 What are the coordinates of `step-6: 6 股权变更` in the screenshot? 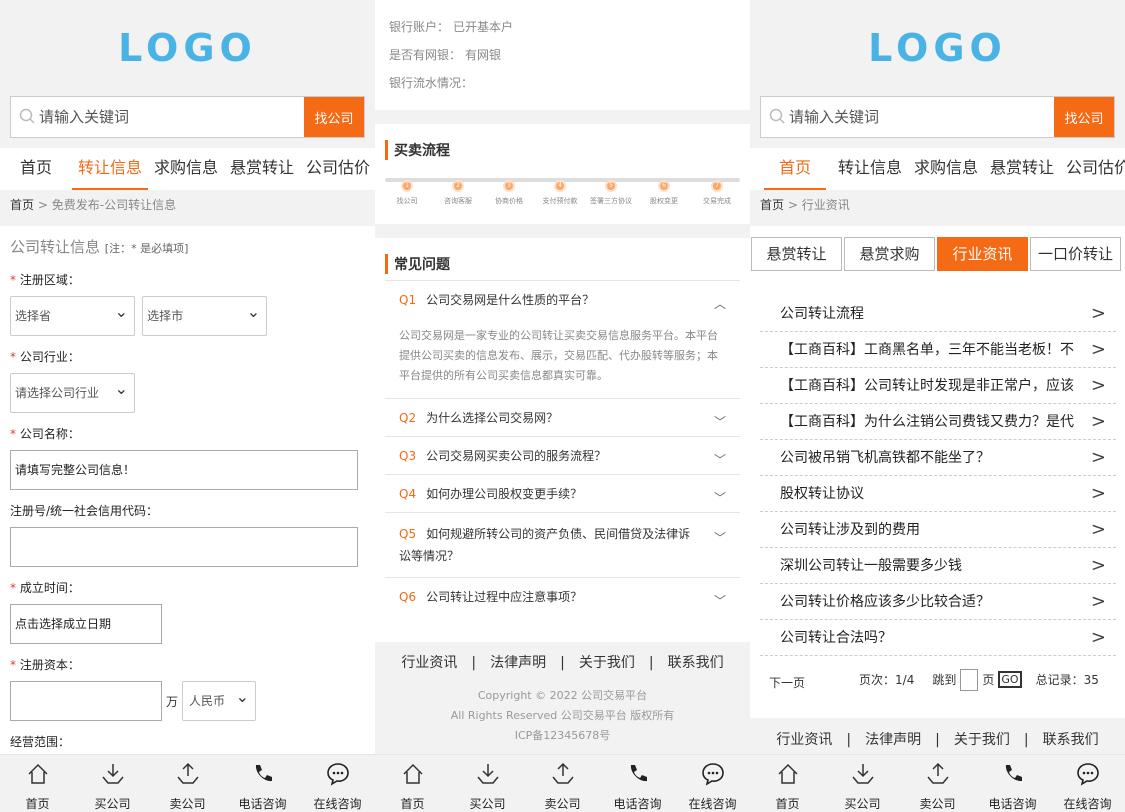 It's located at (664, 192).